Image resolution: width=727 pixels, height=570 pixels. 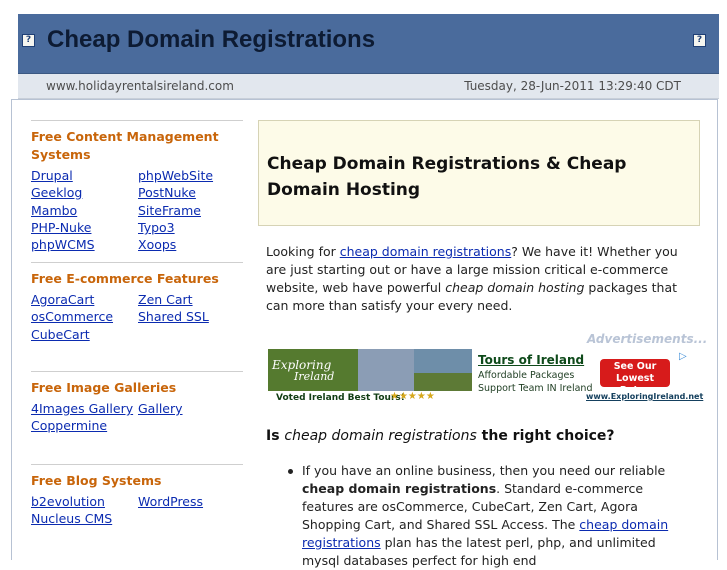 I want to click on site-url: www.holidayrentalsireland.com, so click(x=140, y=86).